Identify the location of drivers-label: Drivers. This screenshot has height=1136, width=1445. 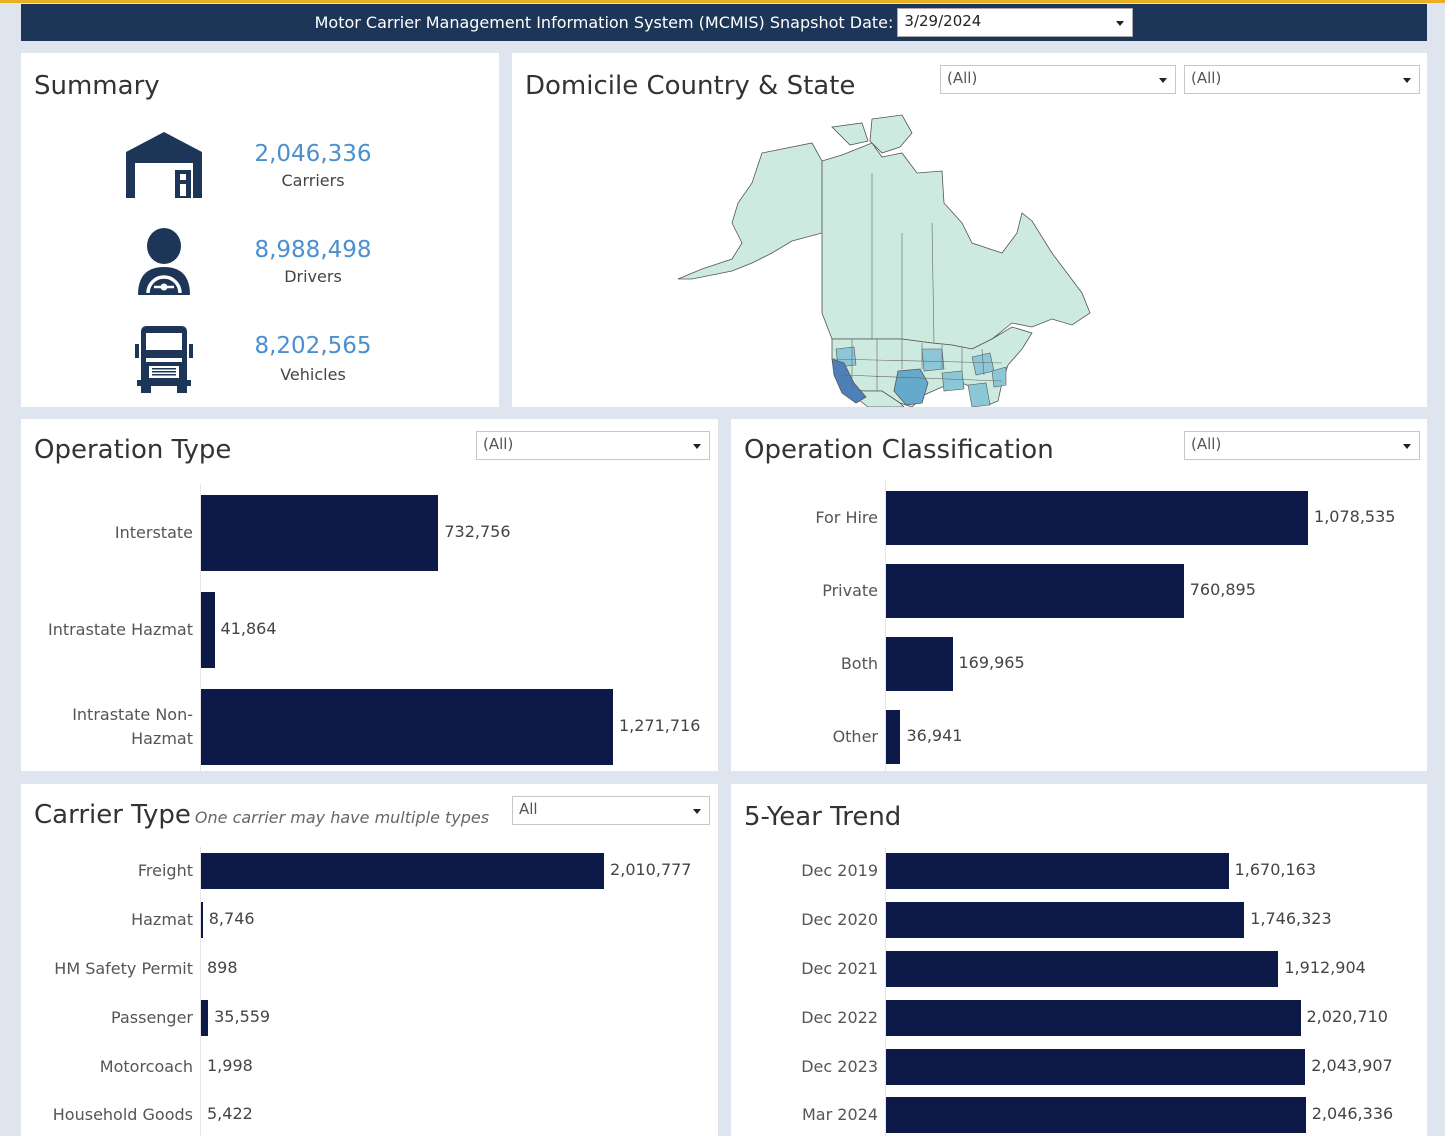
(313, 276).